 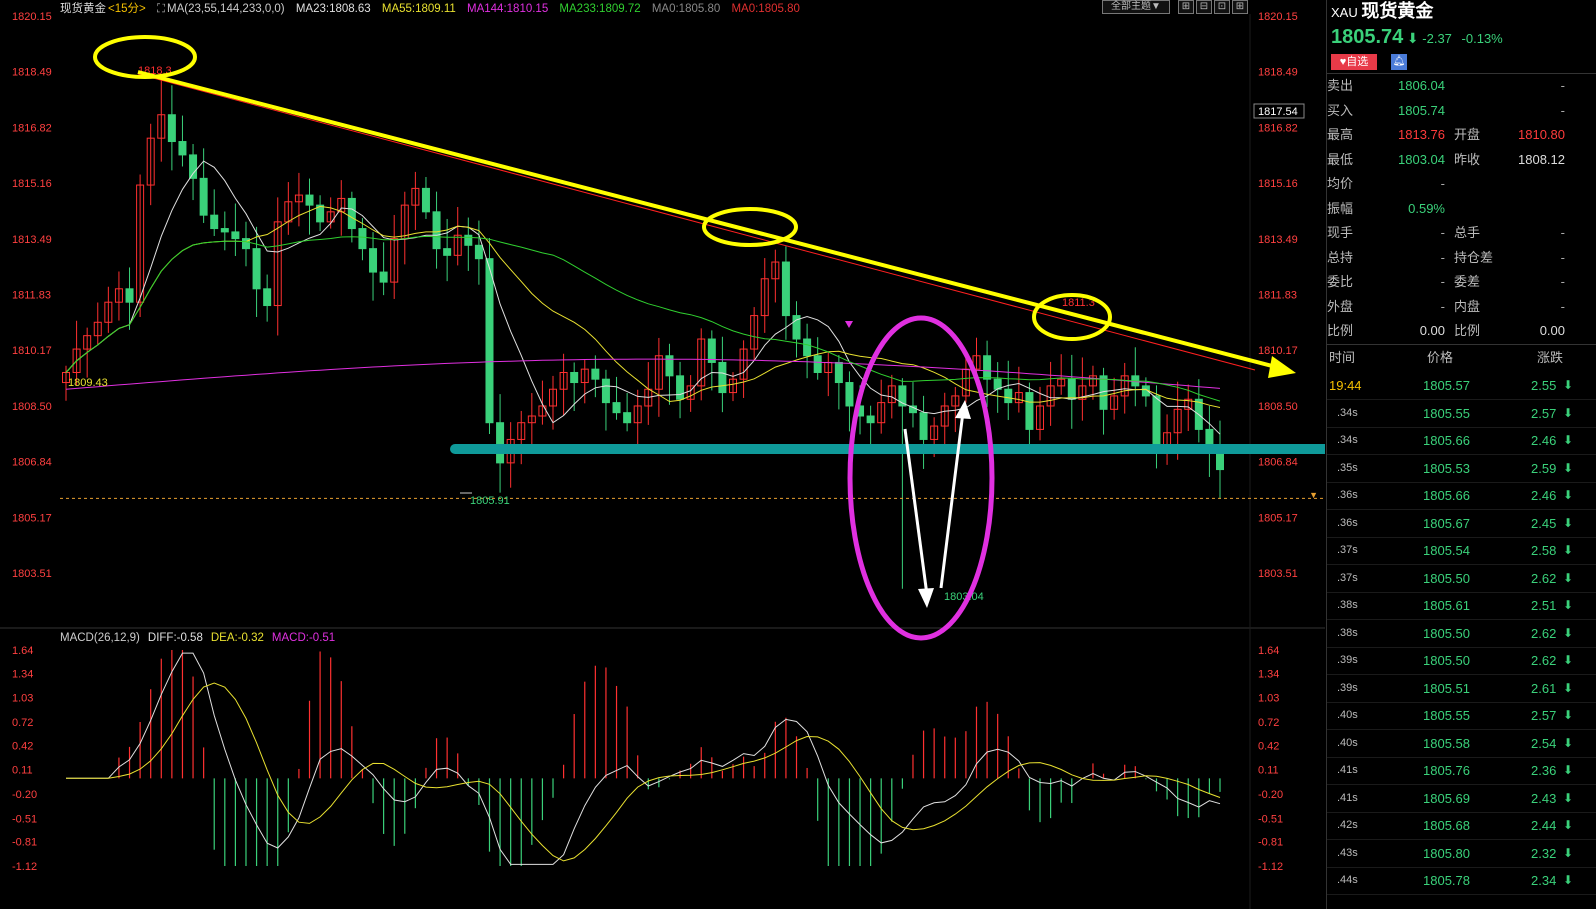 What do you see at coordinates (1278, 574) in the screenshot?
I see `price-axis-right-label: 1803.51` at bounding box center [1278, 574].